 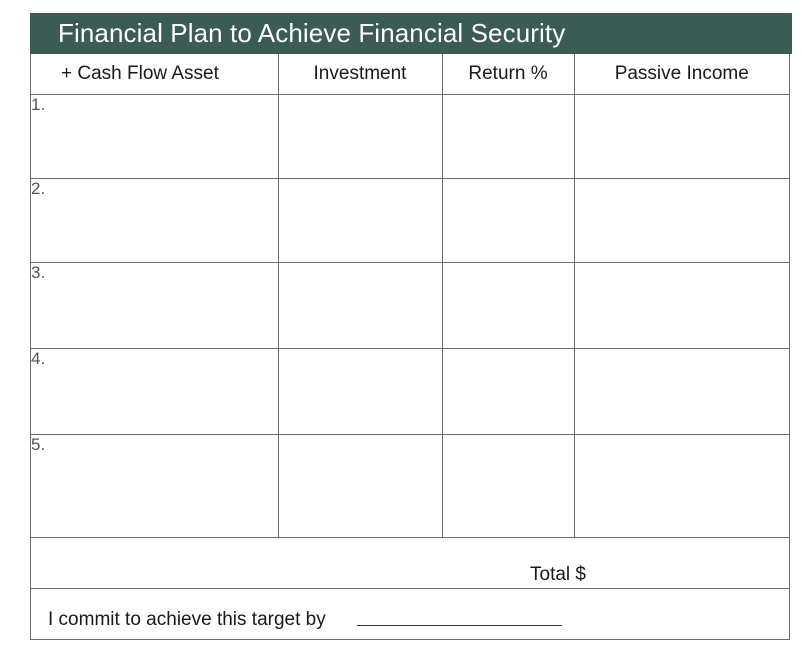 I want to click on commitment-label: I commit to achieve this target by, so click(x=187, y=619).